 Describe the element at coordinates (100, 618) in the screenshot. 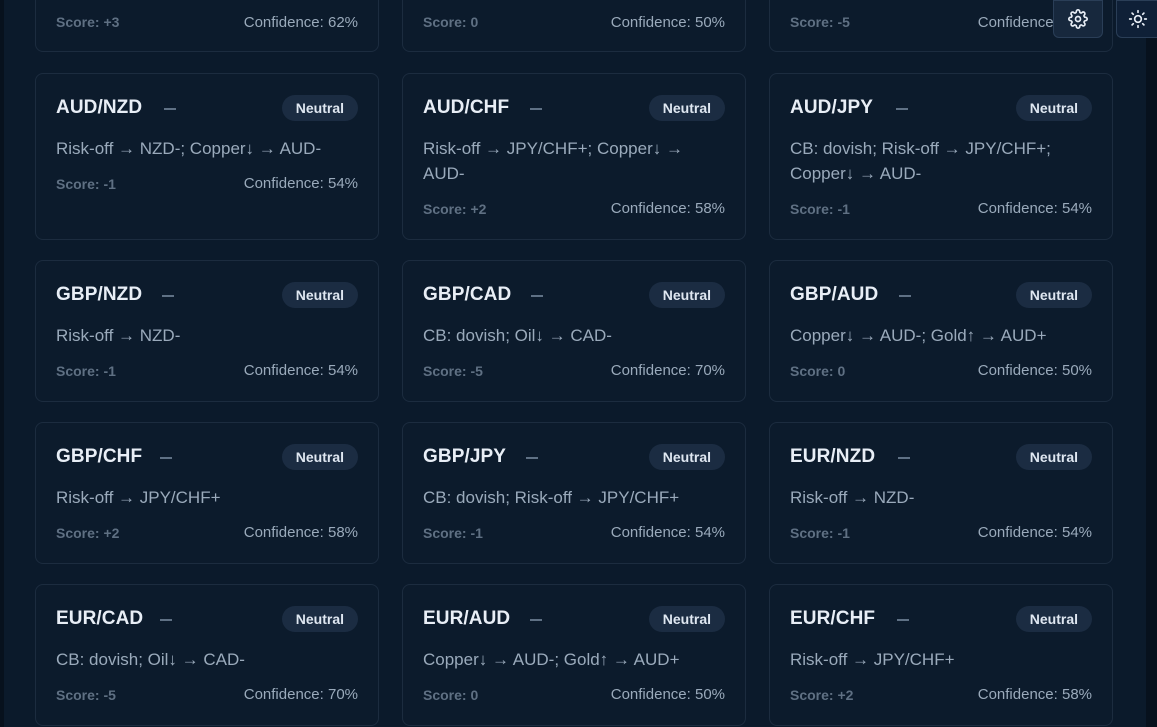

I see `pair-name: EUR/CAD` at that location.